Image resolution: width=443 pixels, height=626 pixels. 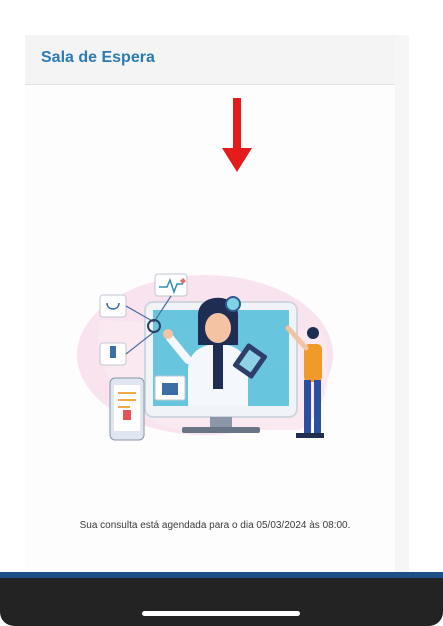 I want to click on page-title: Sala de Espera, so click(x=98, y=57).